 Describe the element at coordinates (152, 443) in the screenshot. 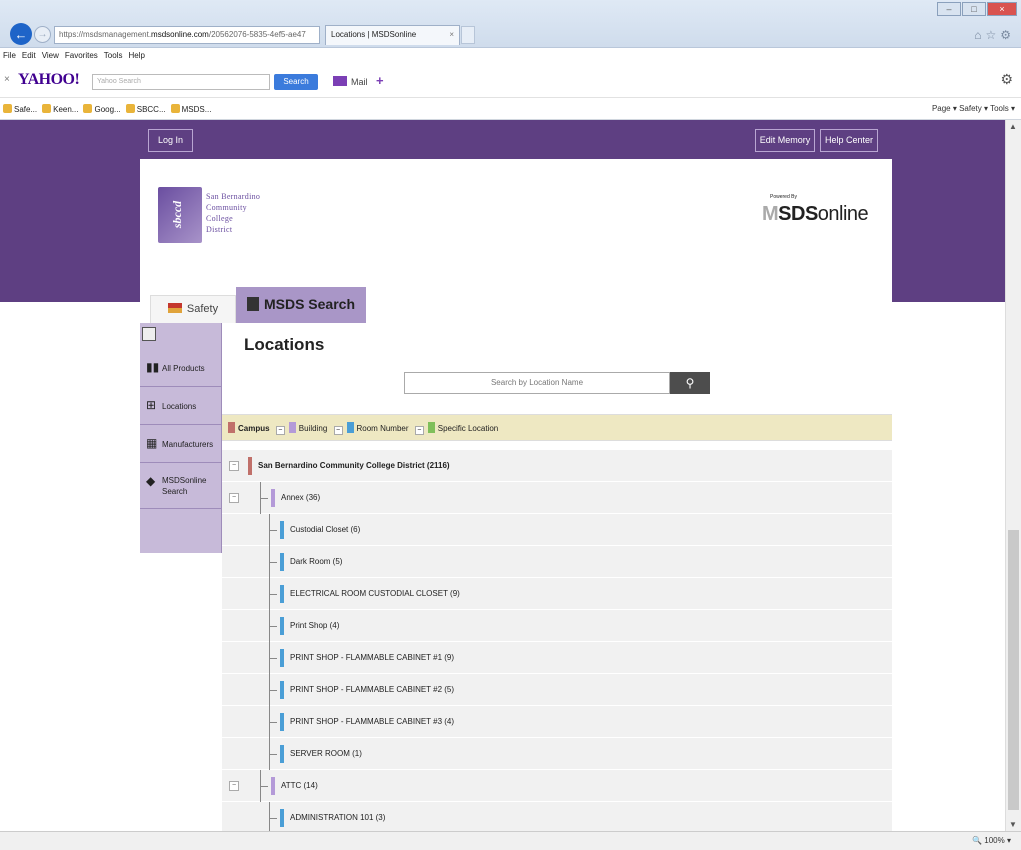

I see `factory-icon: ▦` at that location.